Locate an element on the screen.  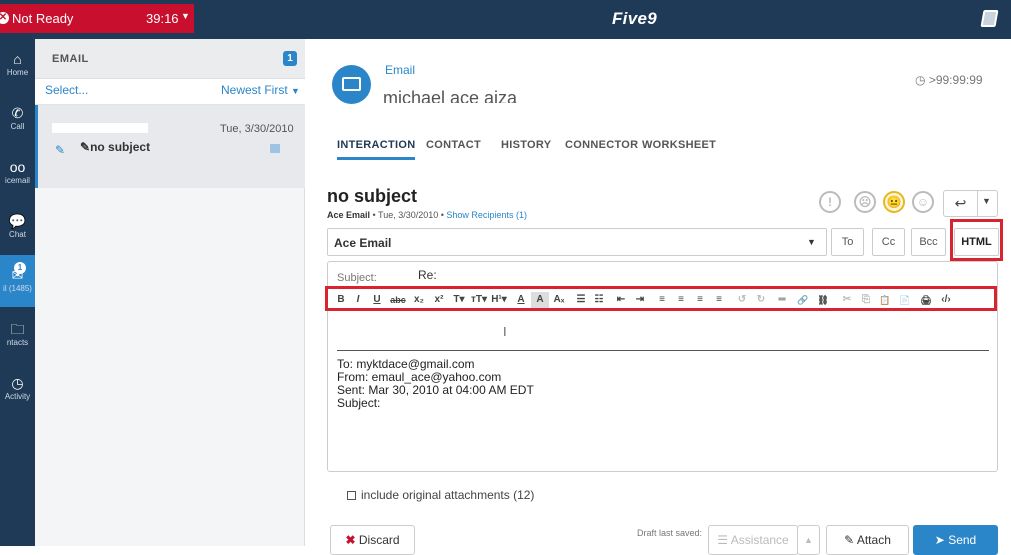
nav-label: Activity is located at coordinates (17, 396).